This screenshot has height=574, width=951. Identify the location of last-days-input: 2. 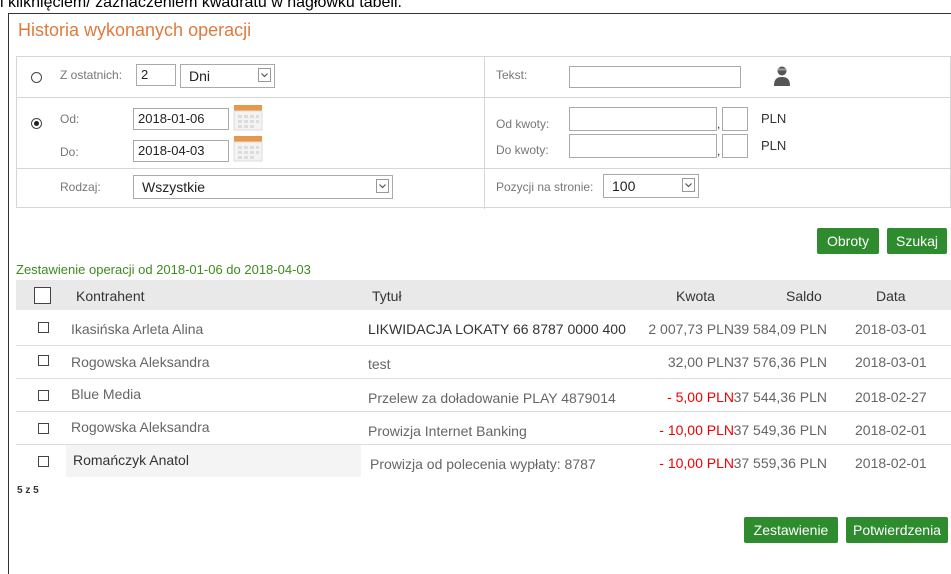
(156, 75).